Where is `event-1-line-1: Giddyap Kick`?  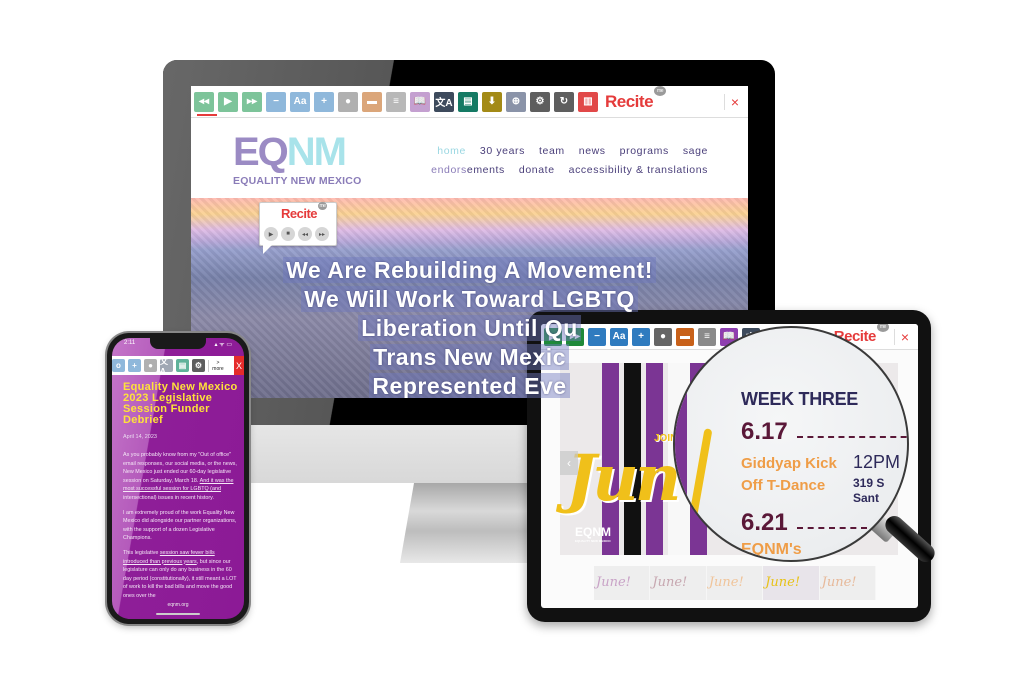 event-1-line-1: Giddyap Kick is located at coordinates (789, 463).